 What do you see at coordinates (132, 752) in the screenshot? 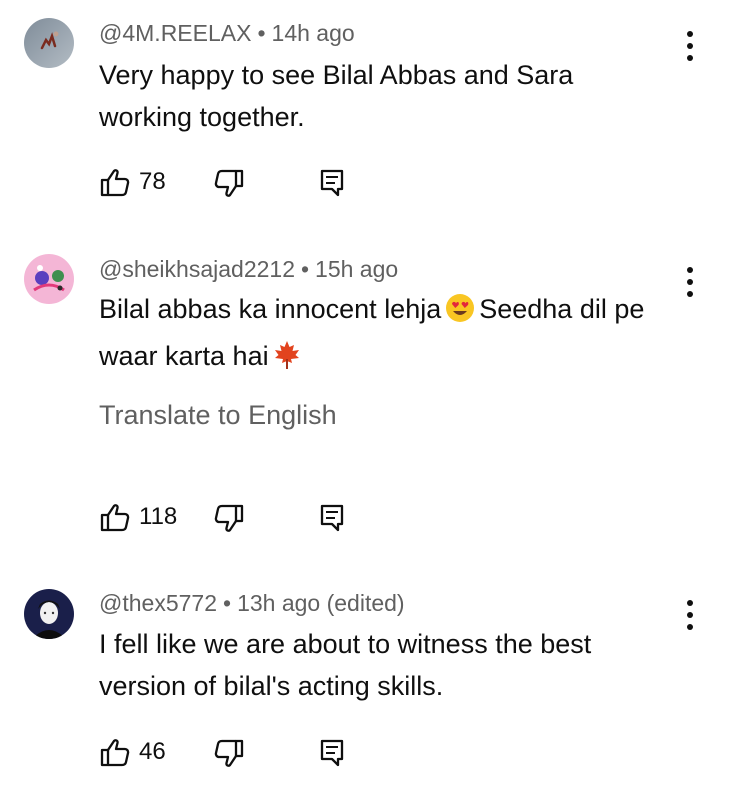
I see `like-button: 46` at bounding box center [132, 752].